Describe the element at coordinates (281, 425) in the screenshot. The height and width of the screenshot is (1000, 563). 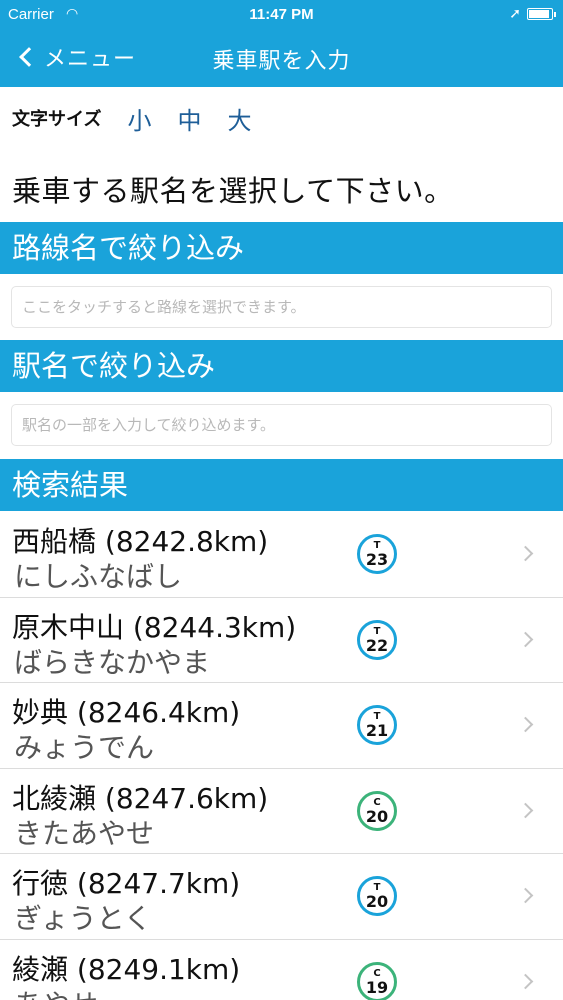
I see `station-search-input: 駅名の一部を入力して絞り込めます。` at that location.